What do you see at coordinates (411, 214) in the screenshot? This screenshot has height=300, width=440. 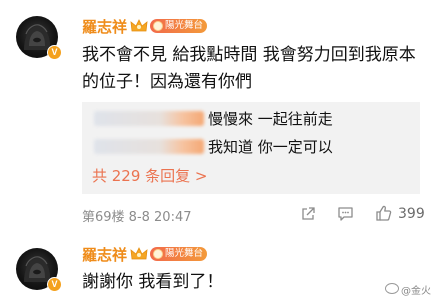 I see `like-count: 399` at bounding box center [411, 214].